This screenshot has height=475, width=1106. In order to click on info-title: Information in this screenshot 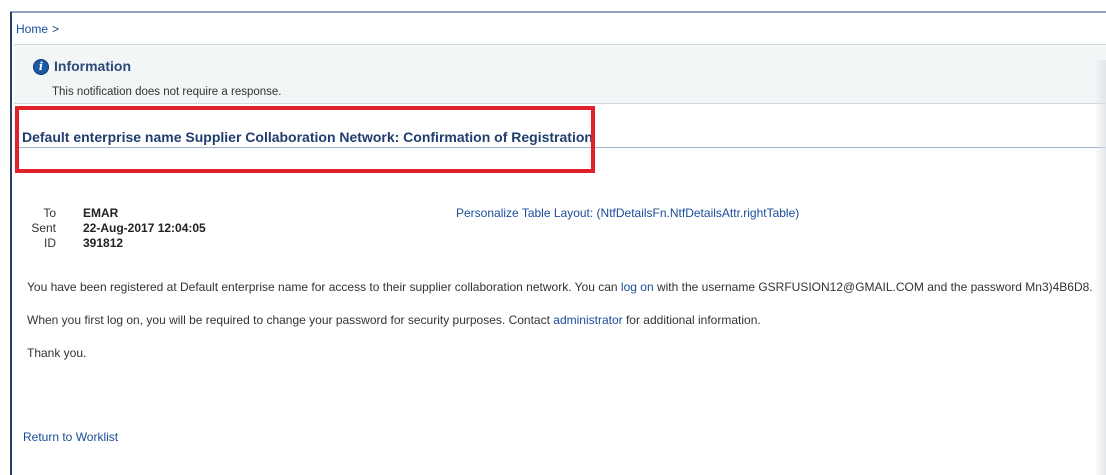, I will do `click(92, 66)`.